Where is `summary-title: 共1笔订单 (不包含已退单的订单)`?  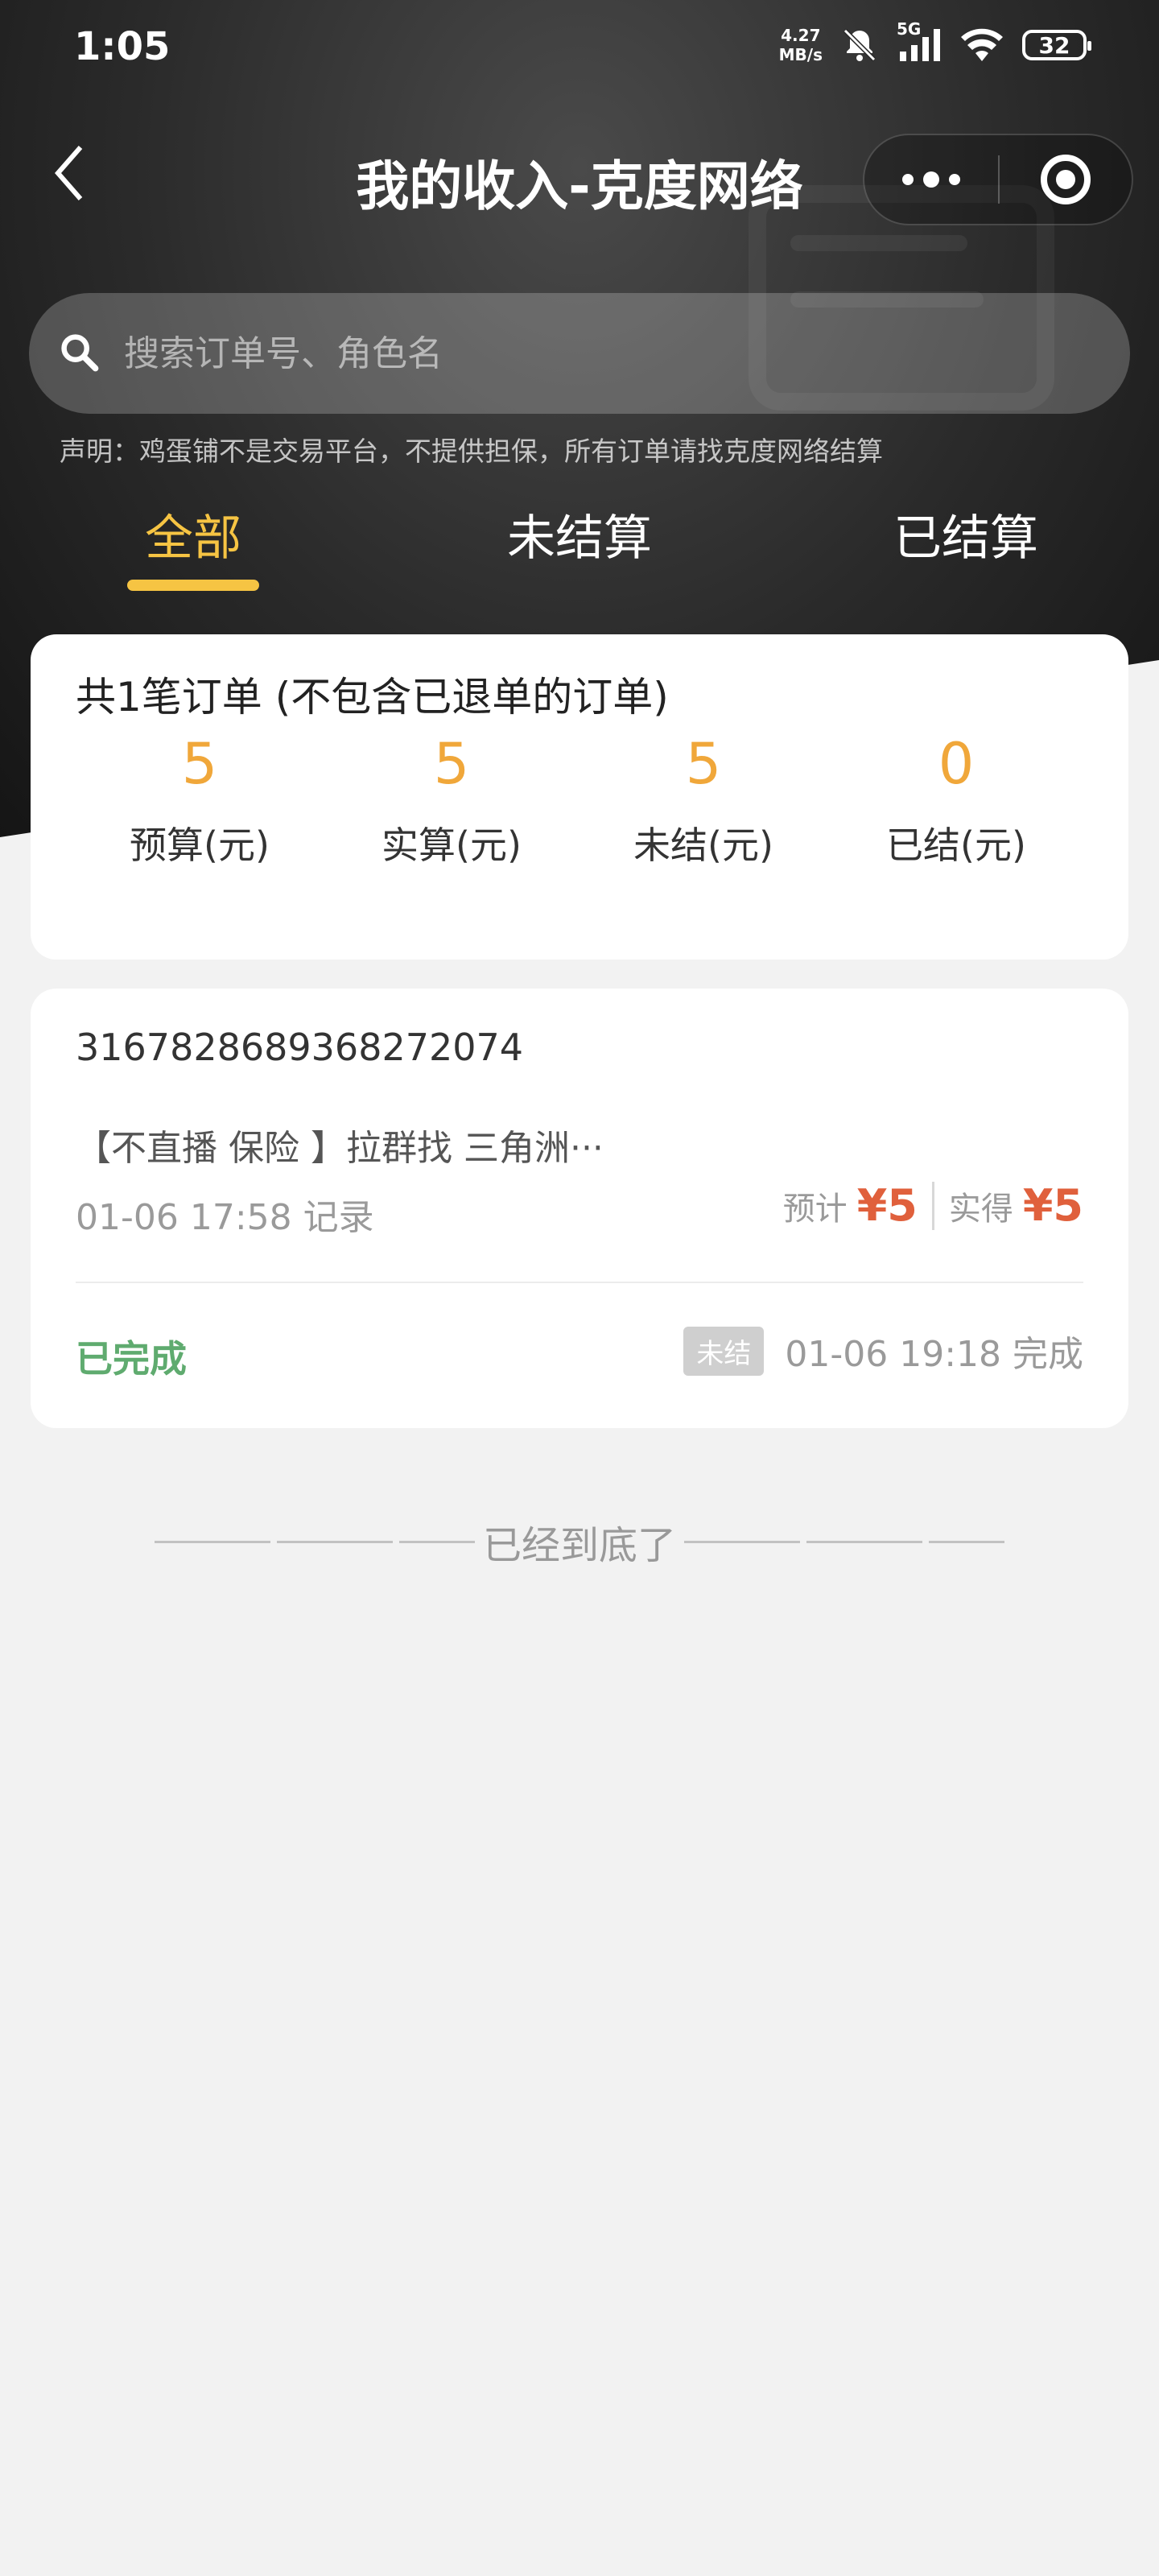 summary-title: 共1笔订单 (不包含已退单的订单) is located at coordinates (372, 697).